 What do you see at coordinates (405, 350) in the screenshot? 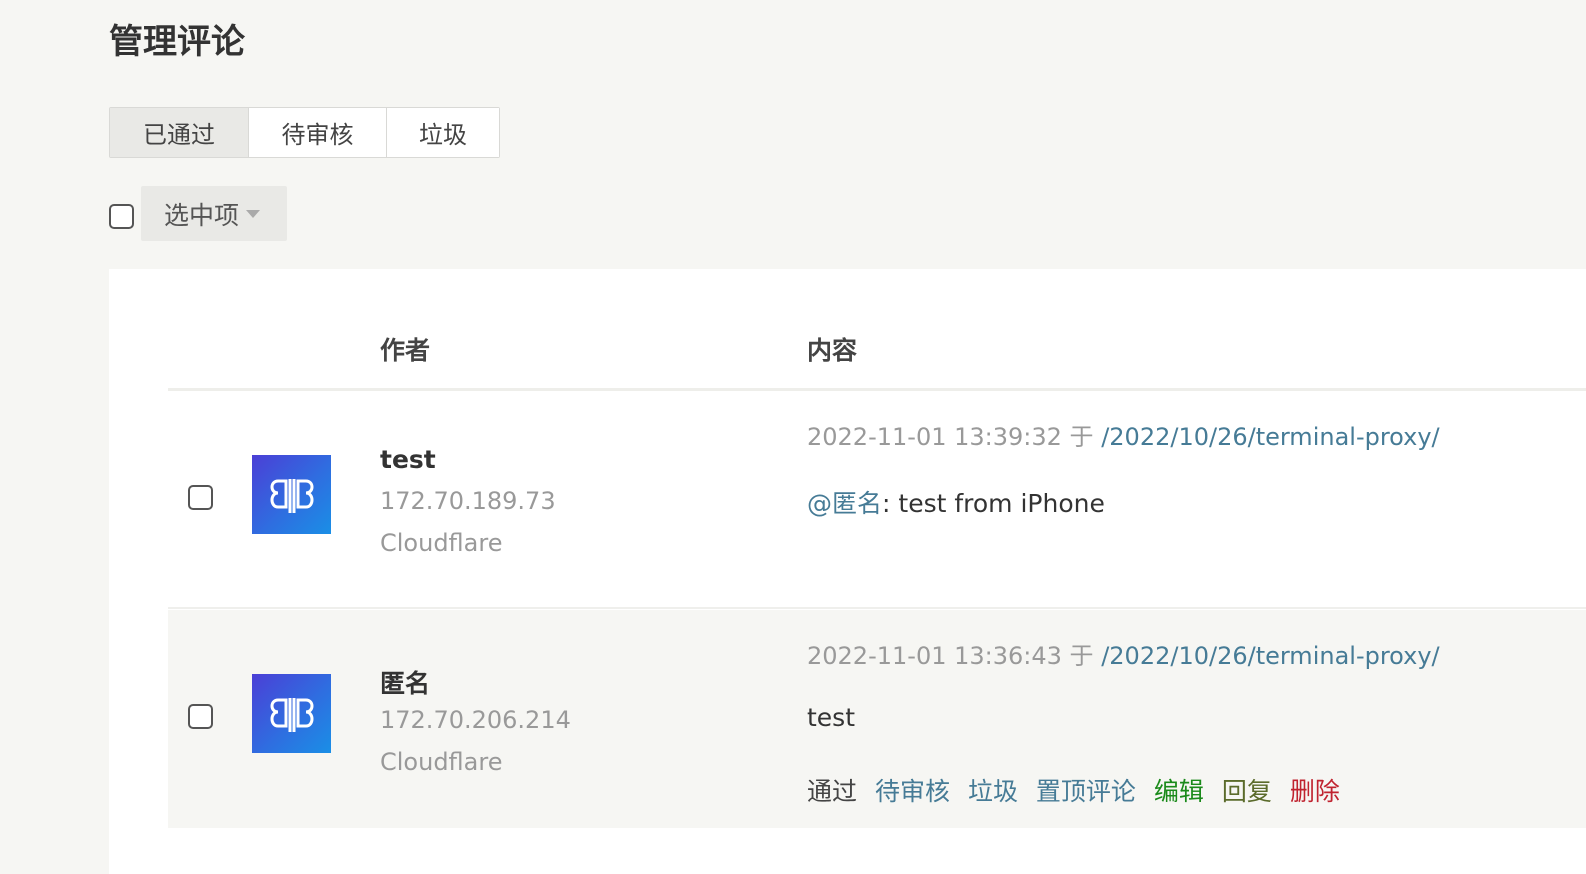
I see `column-header-author: 作者` at bounding box center [405, 350].